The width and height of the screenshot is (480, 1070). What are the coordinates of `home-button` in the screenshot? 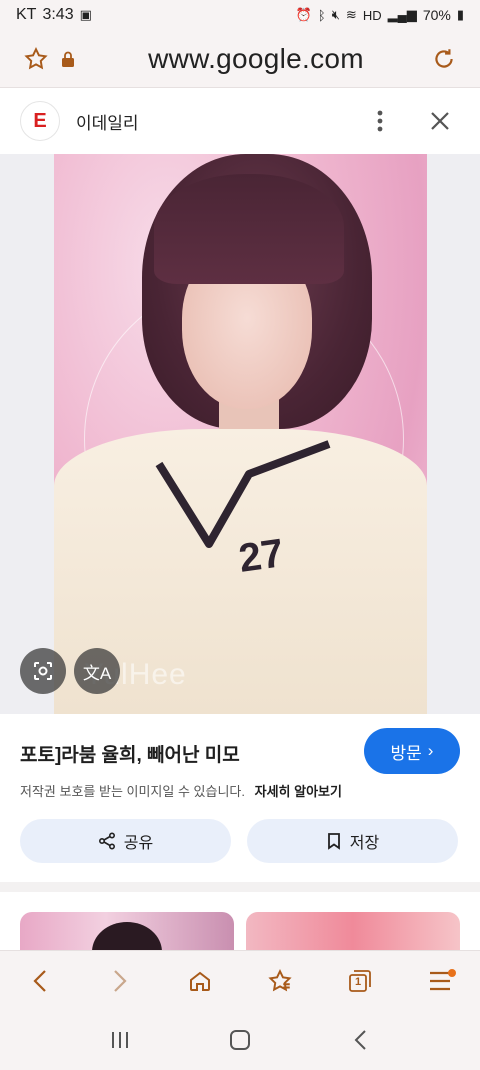 It's located at (200, 981).